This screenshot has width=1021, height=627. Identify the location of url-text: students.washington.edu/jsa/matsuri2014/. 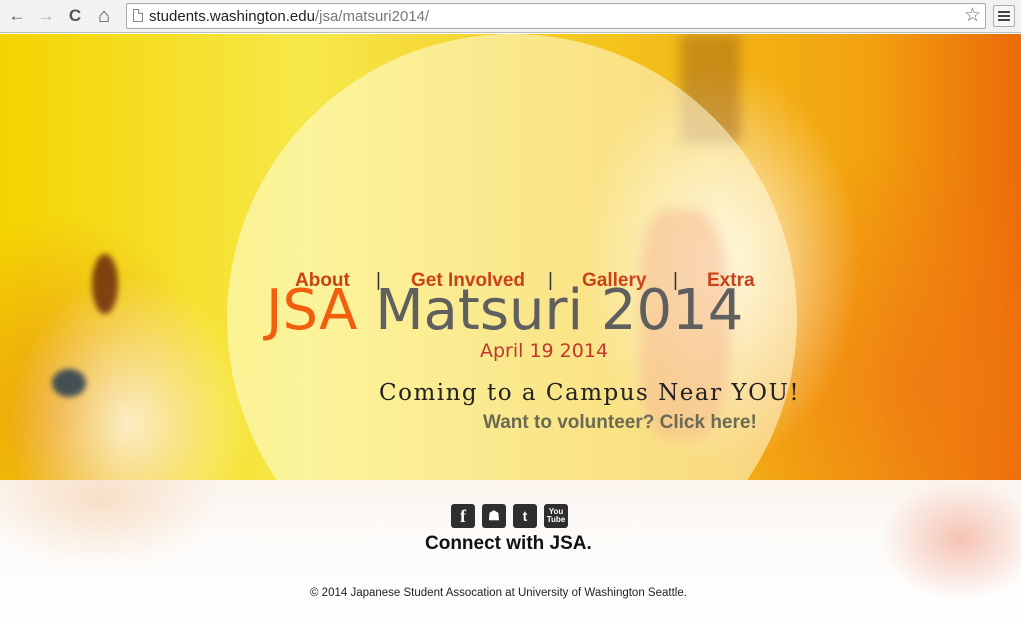
(289, 16).